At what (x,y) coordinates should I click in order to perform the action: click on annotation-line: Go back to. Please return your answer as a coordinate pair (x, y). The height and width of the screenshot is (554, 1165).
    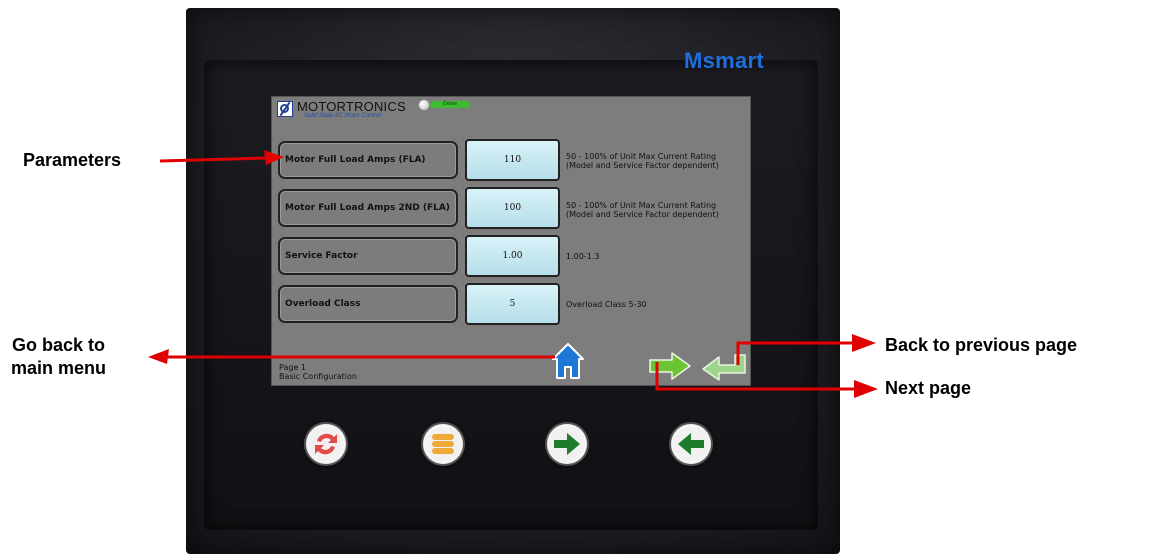
    Looking at the image, I should click on (59, 345).